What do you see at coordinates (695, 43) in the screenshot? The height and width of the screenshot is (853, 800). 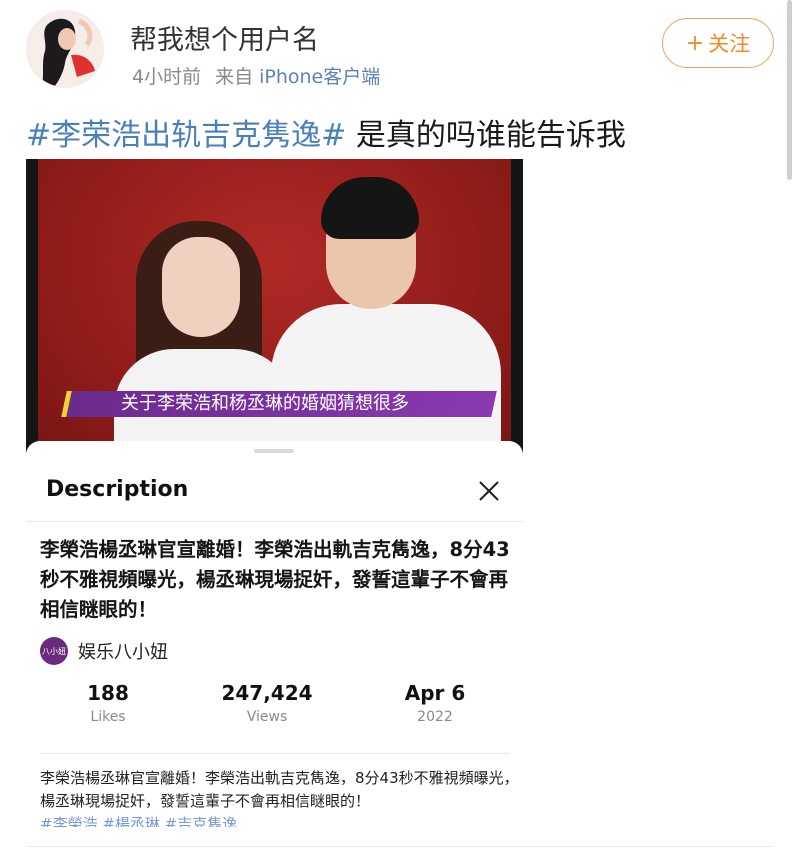 I see `plus-icon: +` at bounding box center [695, 43].